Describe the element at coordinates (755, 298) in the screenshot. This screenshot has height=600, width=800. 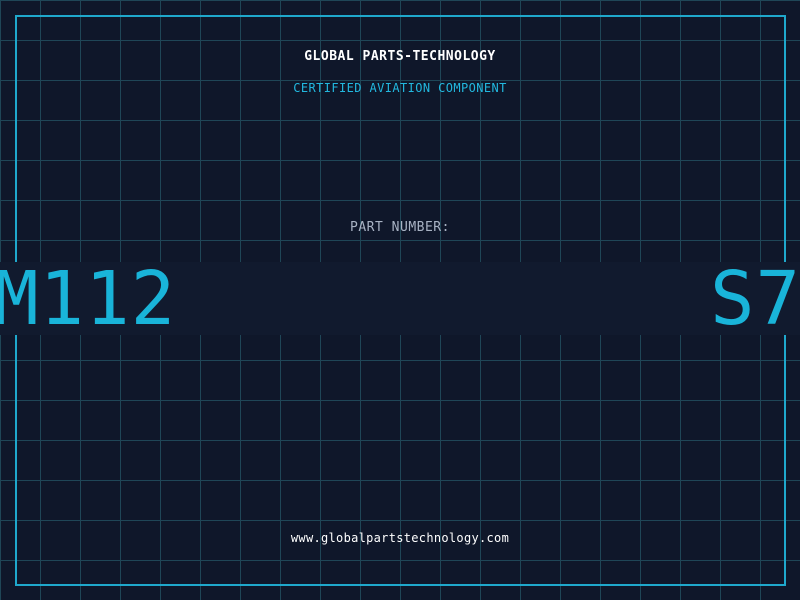
I see `part-number-end: S7` at that location.